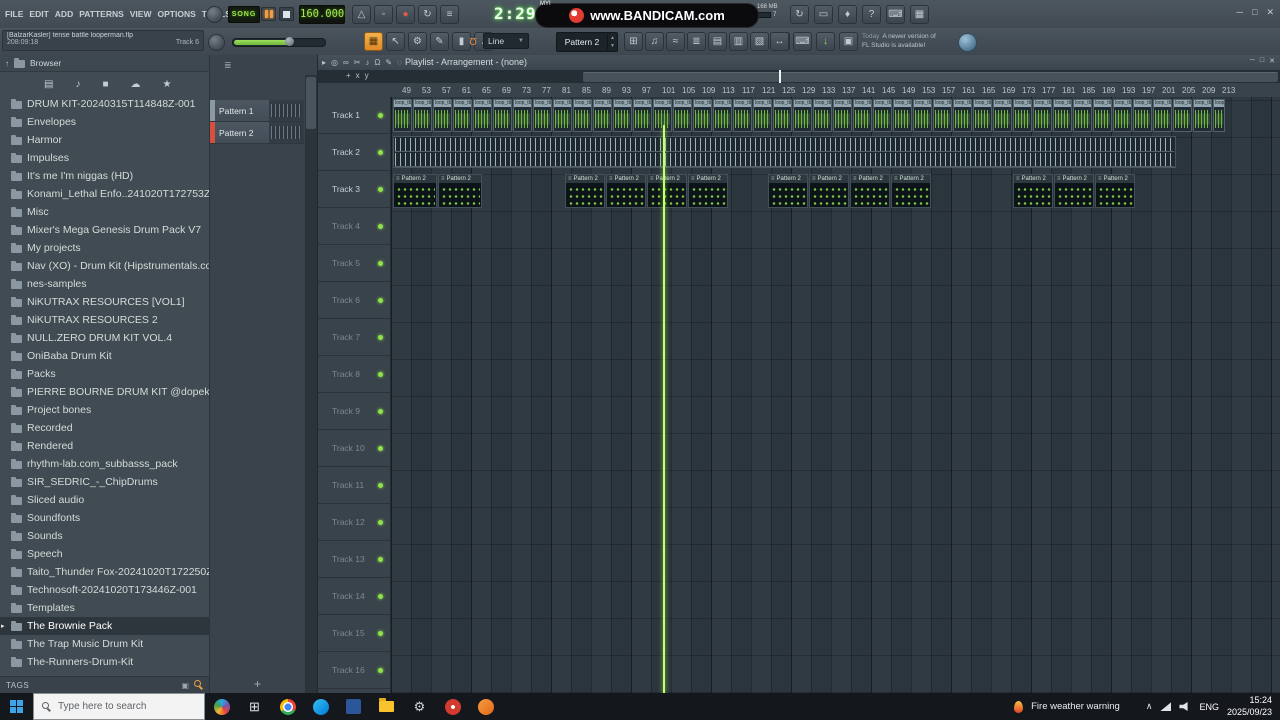 This screenshot has height=720, width=1280. What do you see at coordinates (286, 14) in the screenshot?
I see `stop-button` at bounding box center [286, 14].